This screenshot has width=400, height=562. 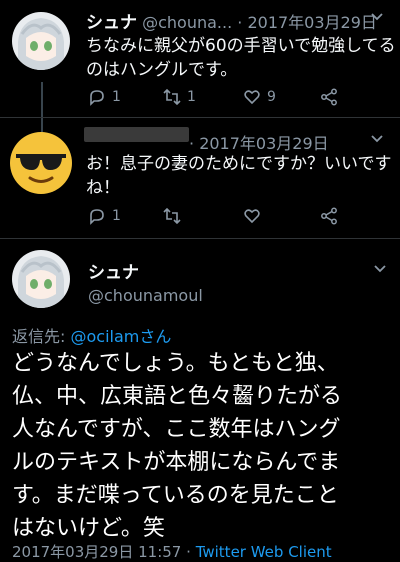 What do you see at coordinates (175, 495) in the screenshot?
I see `tweet3-text-line: す。まだ喋っているのを見たこと` at bounding box center [175, 495].